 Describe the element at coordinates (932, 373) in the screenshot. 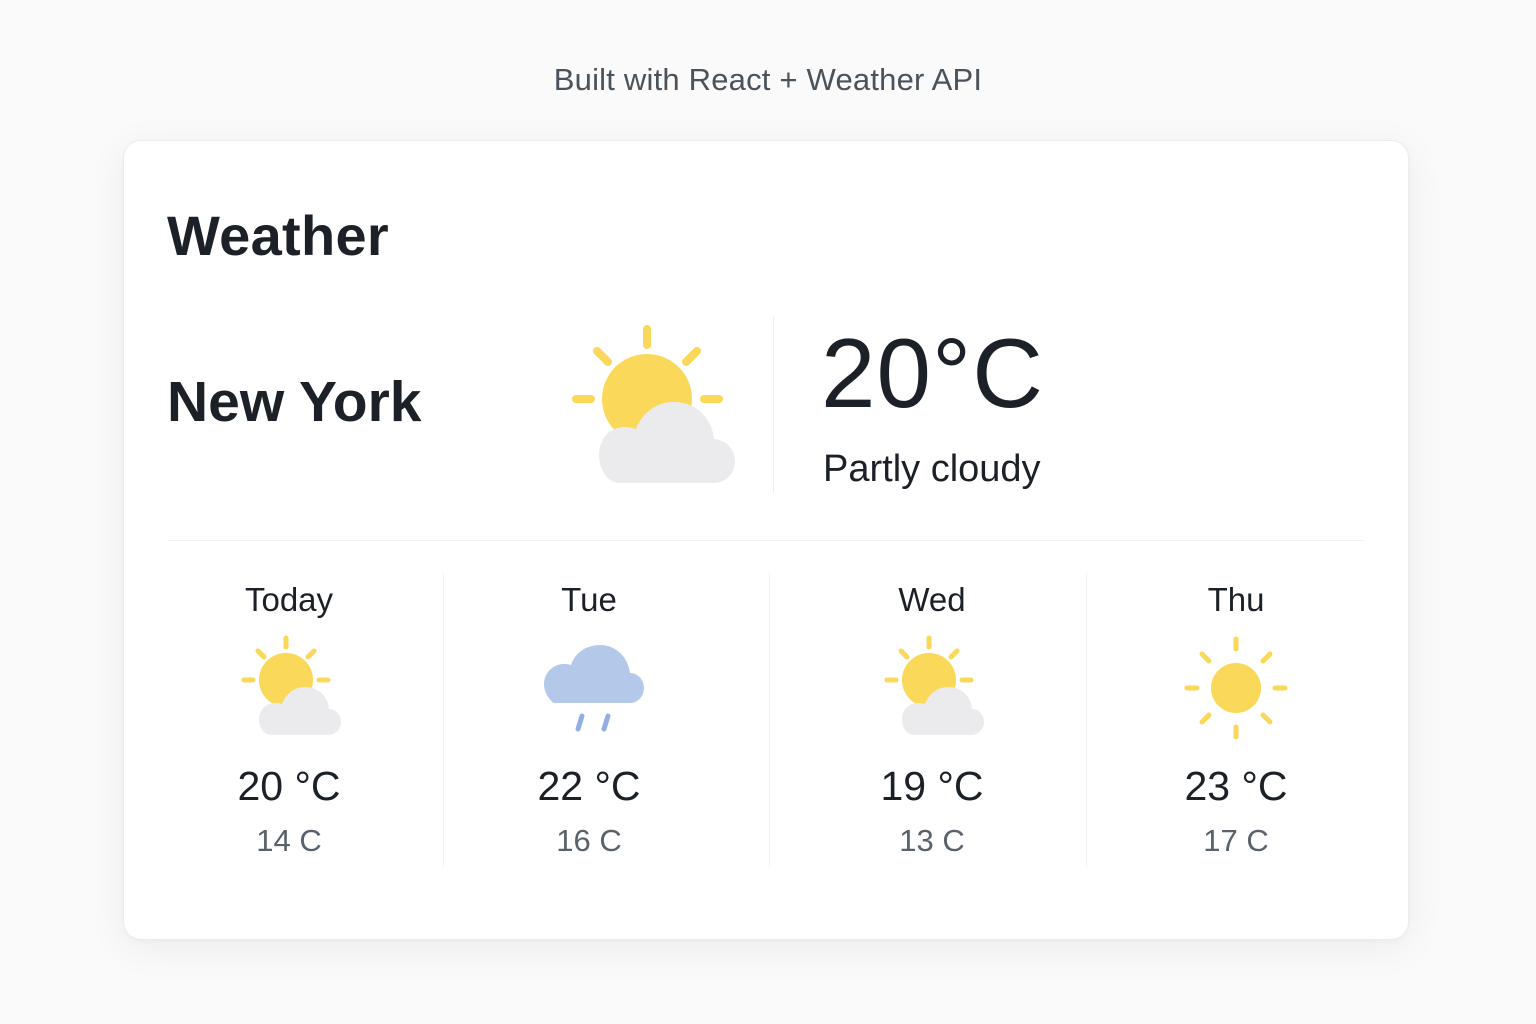

I see `current-temperature: 20°C` at that location.